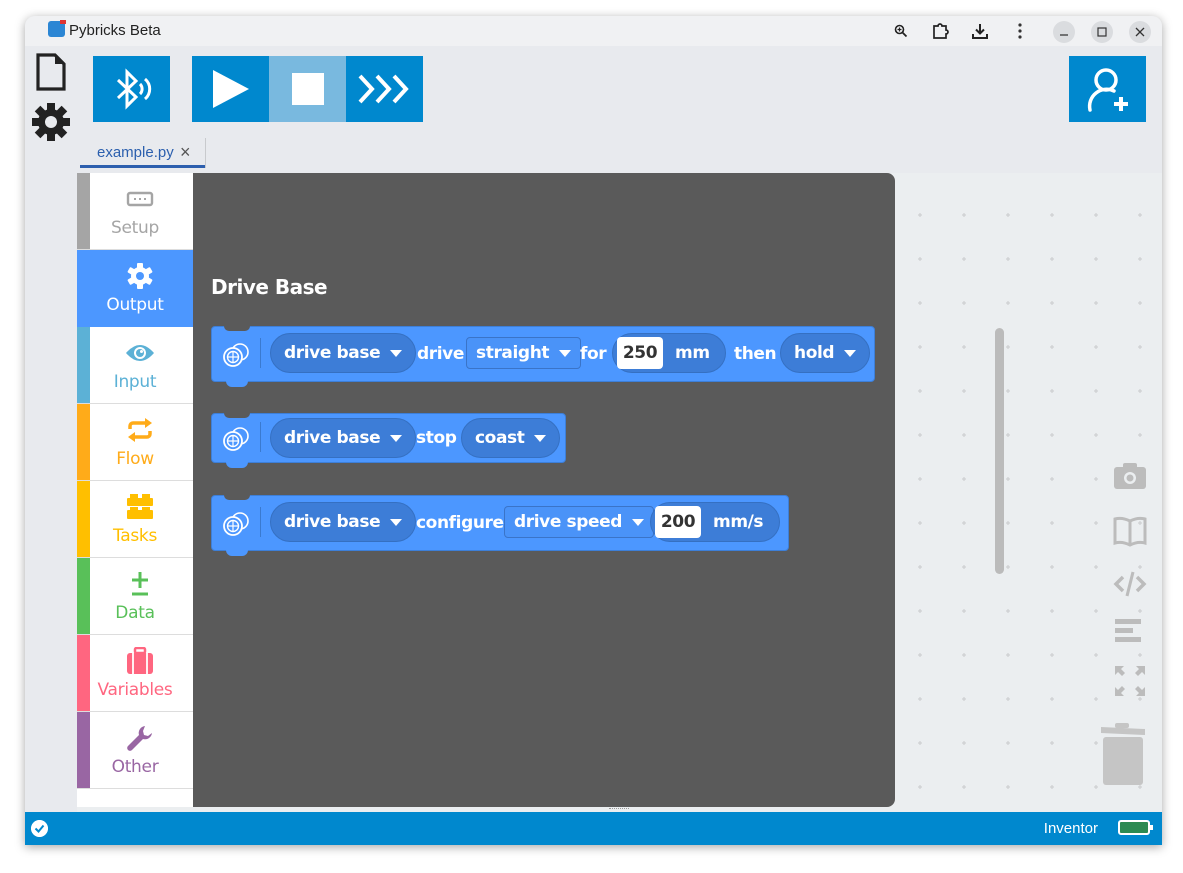 This screenshot has width=1183, height=873. Describe the element at coordinates (901, 31) in the screenshot. I see `zoom-icon` at that location.